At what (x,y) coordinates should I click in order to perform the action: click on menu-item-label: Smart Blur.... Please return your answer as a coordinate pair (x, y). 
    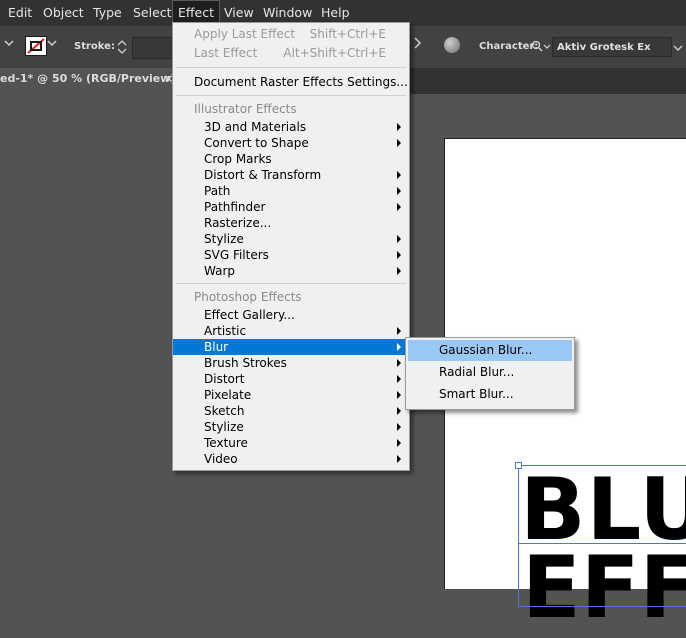
    Looking at the image, I should click on (476, 394).